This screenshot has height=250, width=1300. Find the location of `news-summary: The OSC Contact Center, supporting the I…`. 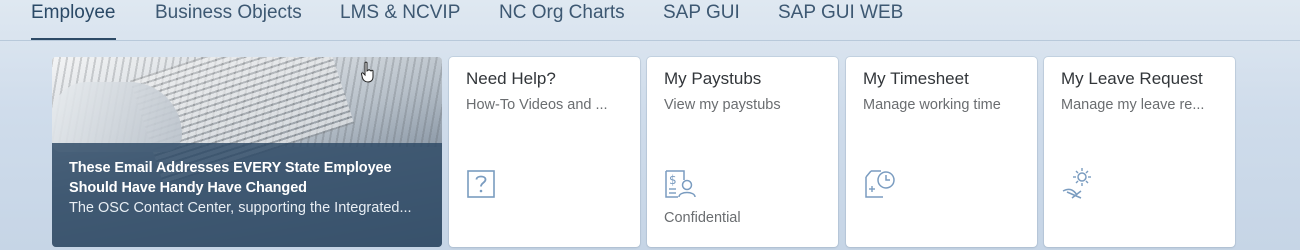

news-summary: The OSC Contact Center, supporting the I… is located at coordinates (240, 208).